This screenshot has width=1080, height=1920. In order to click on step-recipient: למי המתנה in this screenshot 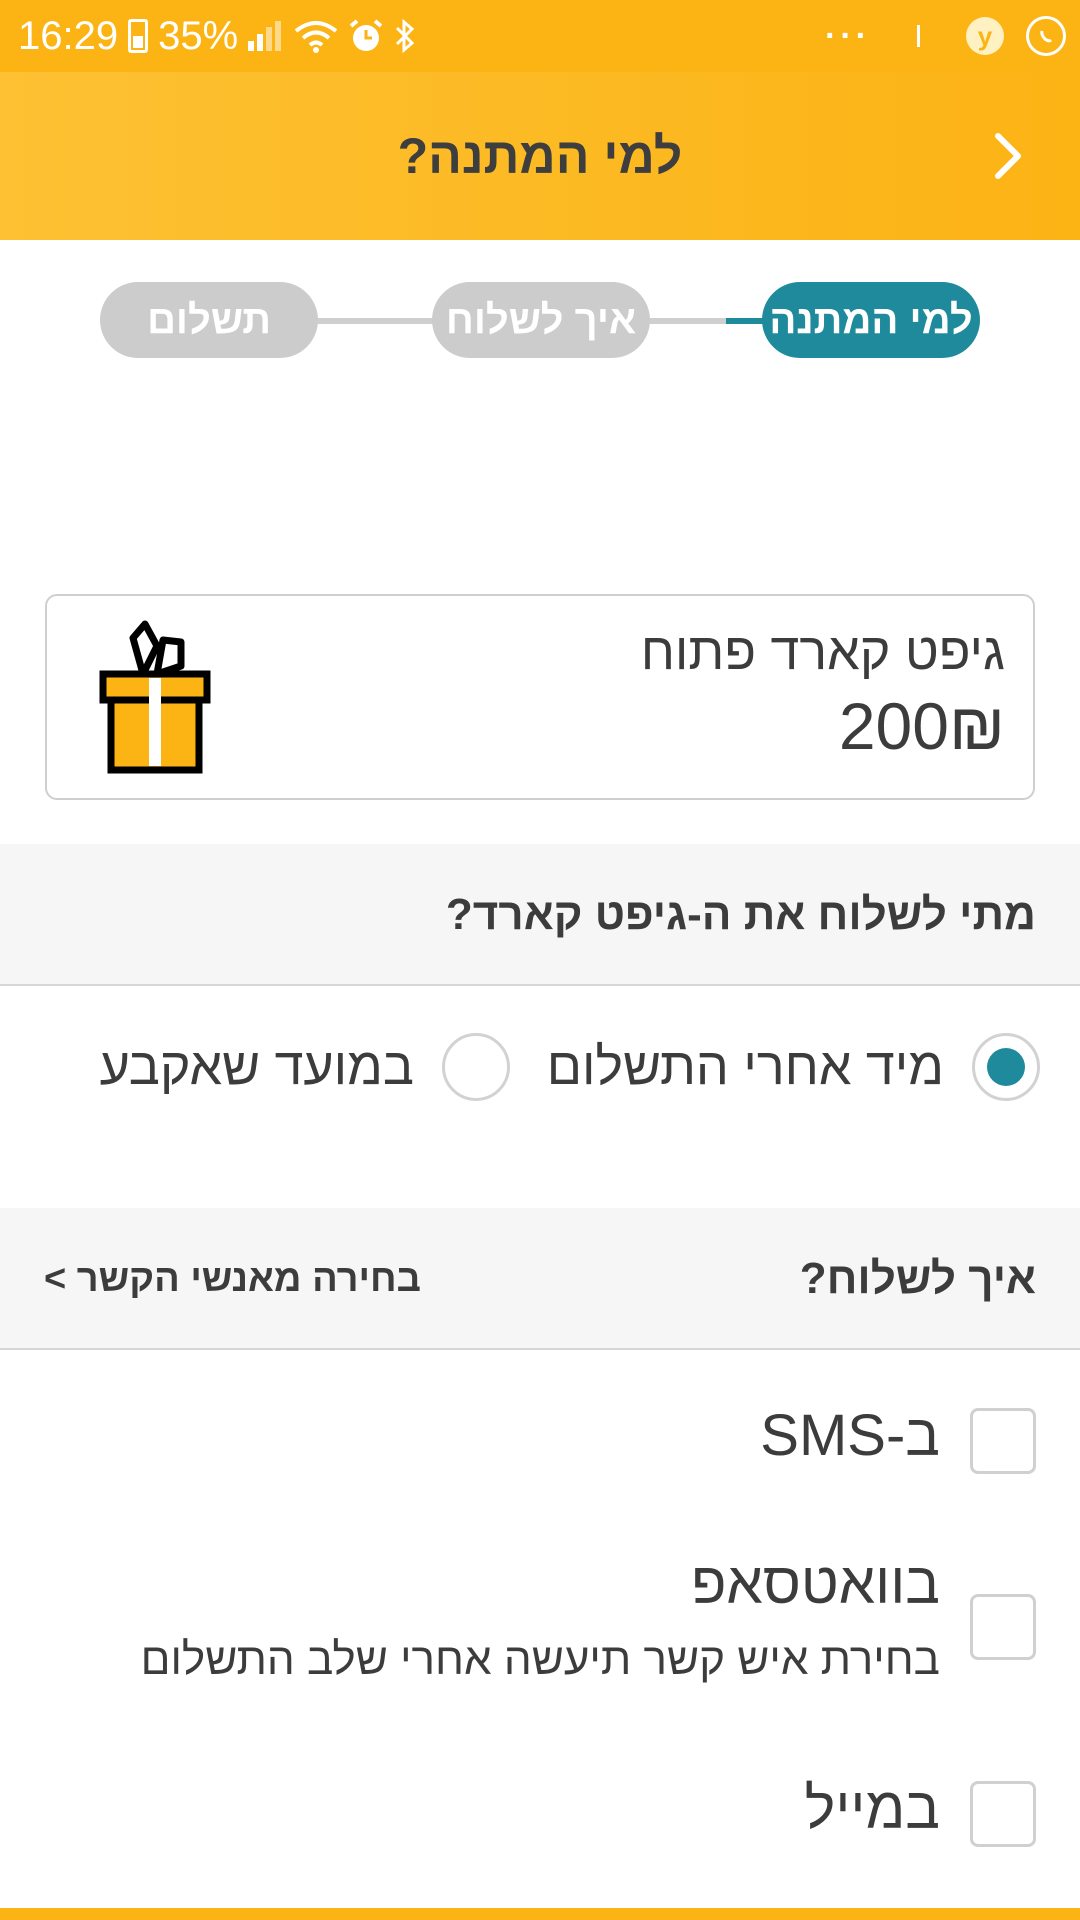, I will do `click(871, 320)`.